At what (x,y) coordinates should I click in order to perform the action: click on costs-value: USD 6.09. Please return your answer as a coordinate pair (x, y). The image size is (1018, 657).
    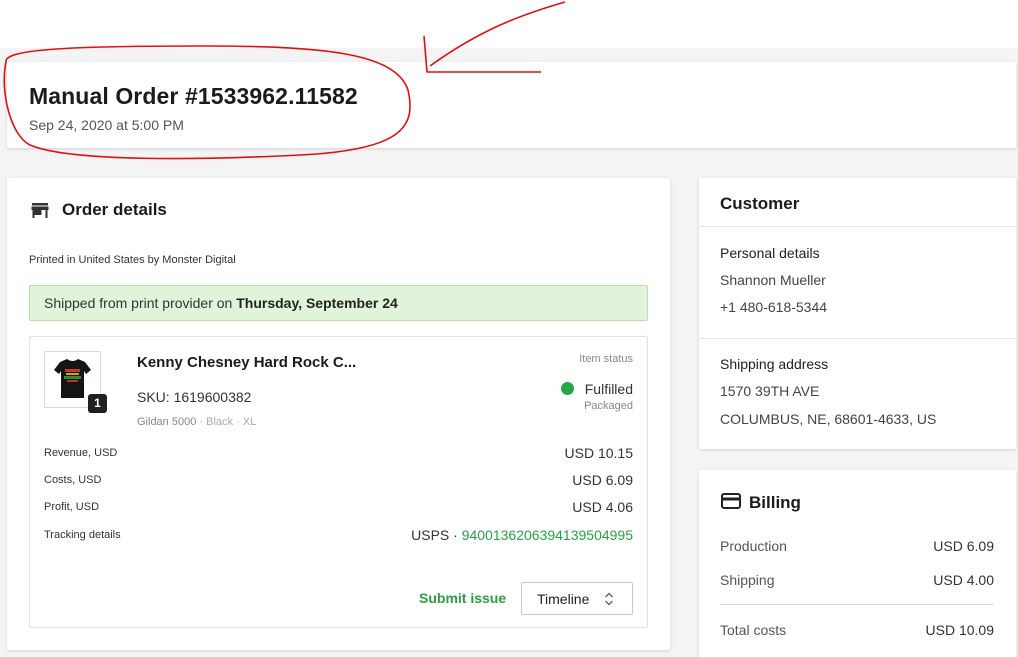
    Looking at the image, I should click on (602, 480).